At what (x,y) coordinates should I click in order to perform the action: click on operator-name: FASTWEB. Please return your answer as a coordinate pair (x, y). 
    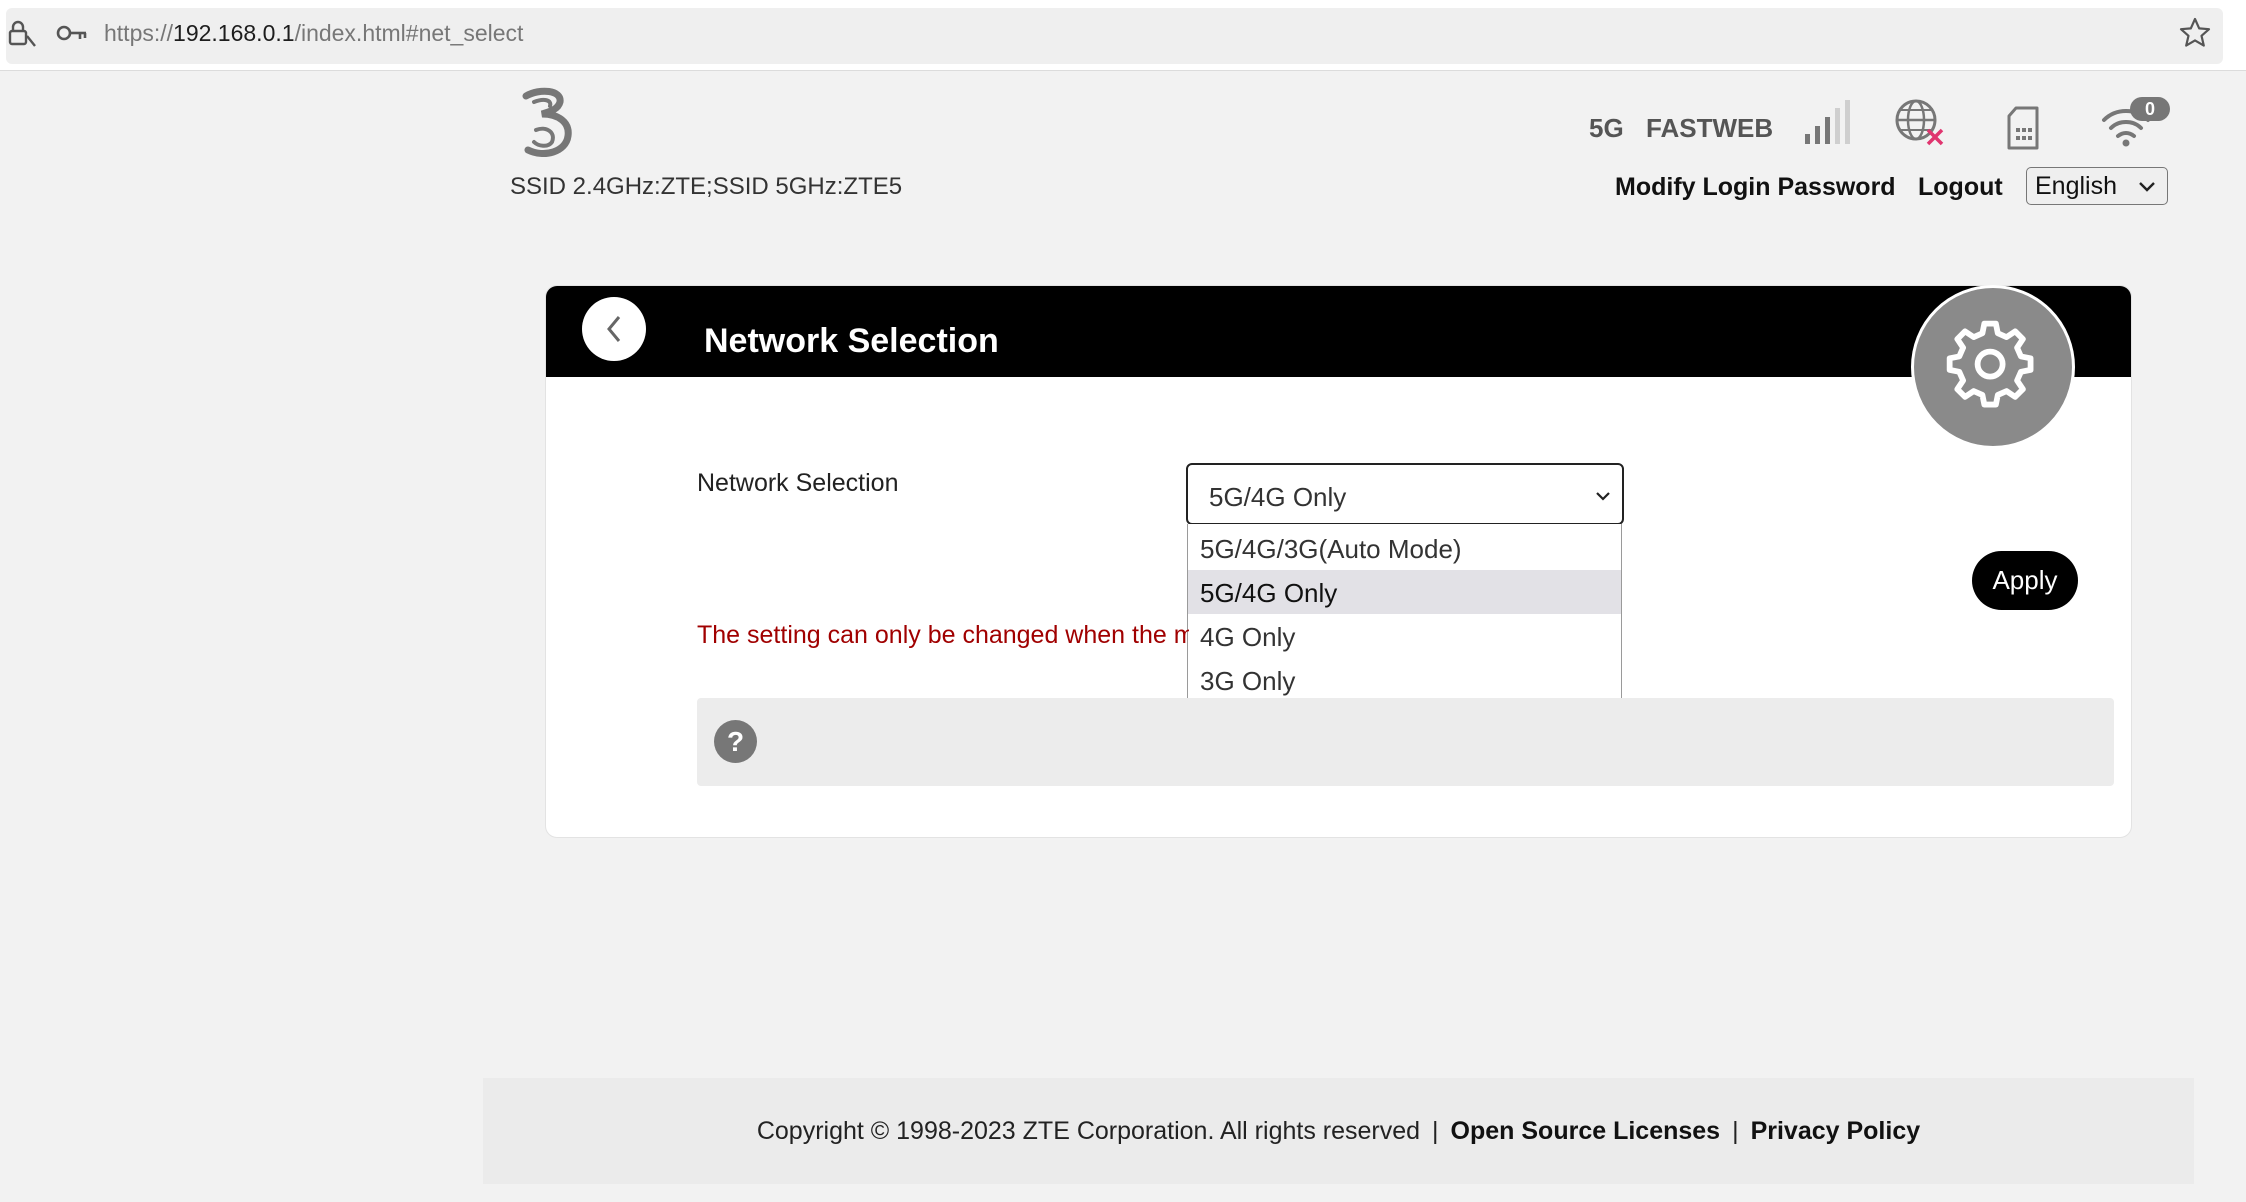
    Looking at the image, I should click on (1710, 128).